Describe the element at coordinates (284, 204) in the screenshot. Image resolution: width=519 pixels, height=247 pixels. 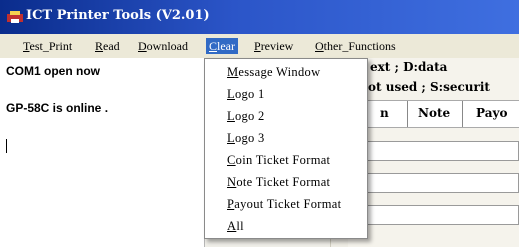
I see `menu-item-payout-ticket-format: Payout Ticket Format` at that location.